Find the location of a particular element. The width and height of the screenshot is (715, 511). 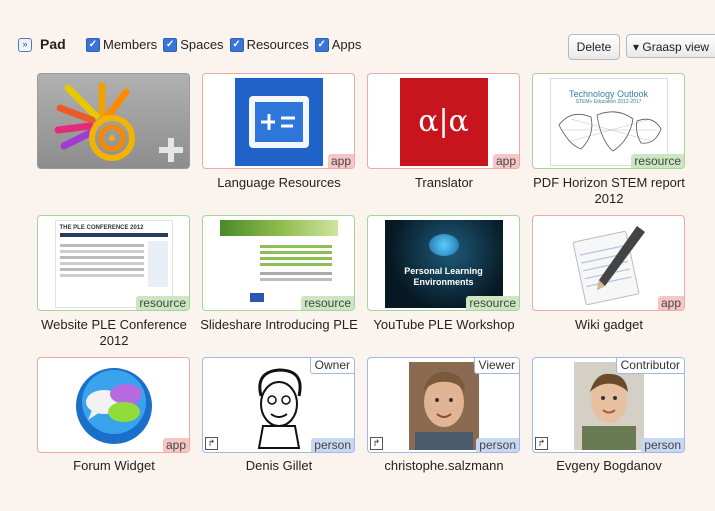

item-label: Wiki gadget is located at coordinates (609, 325).